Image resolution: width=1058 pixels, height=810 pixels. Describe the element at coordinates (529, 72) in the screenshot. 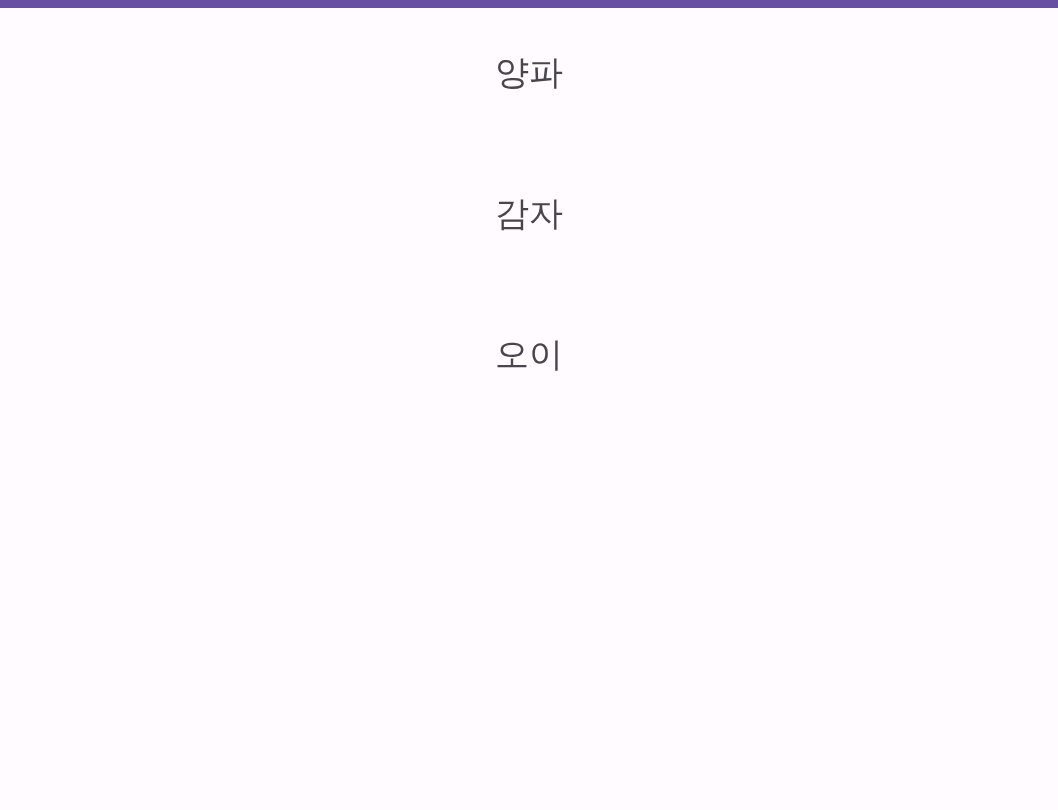

I see `list-item: 양파` at that location.